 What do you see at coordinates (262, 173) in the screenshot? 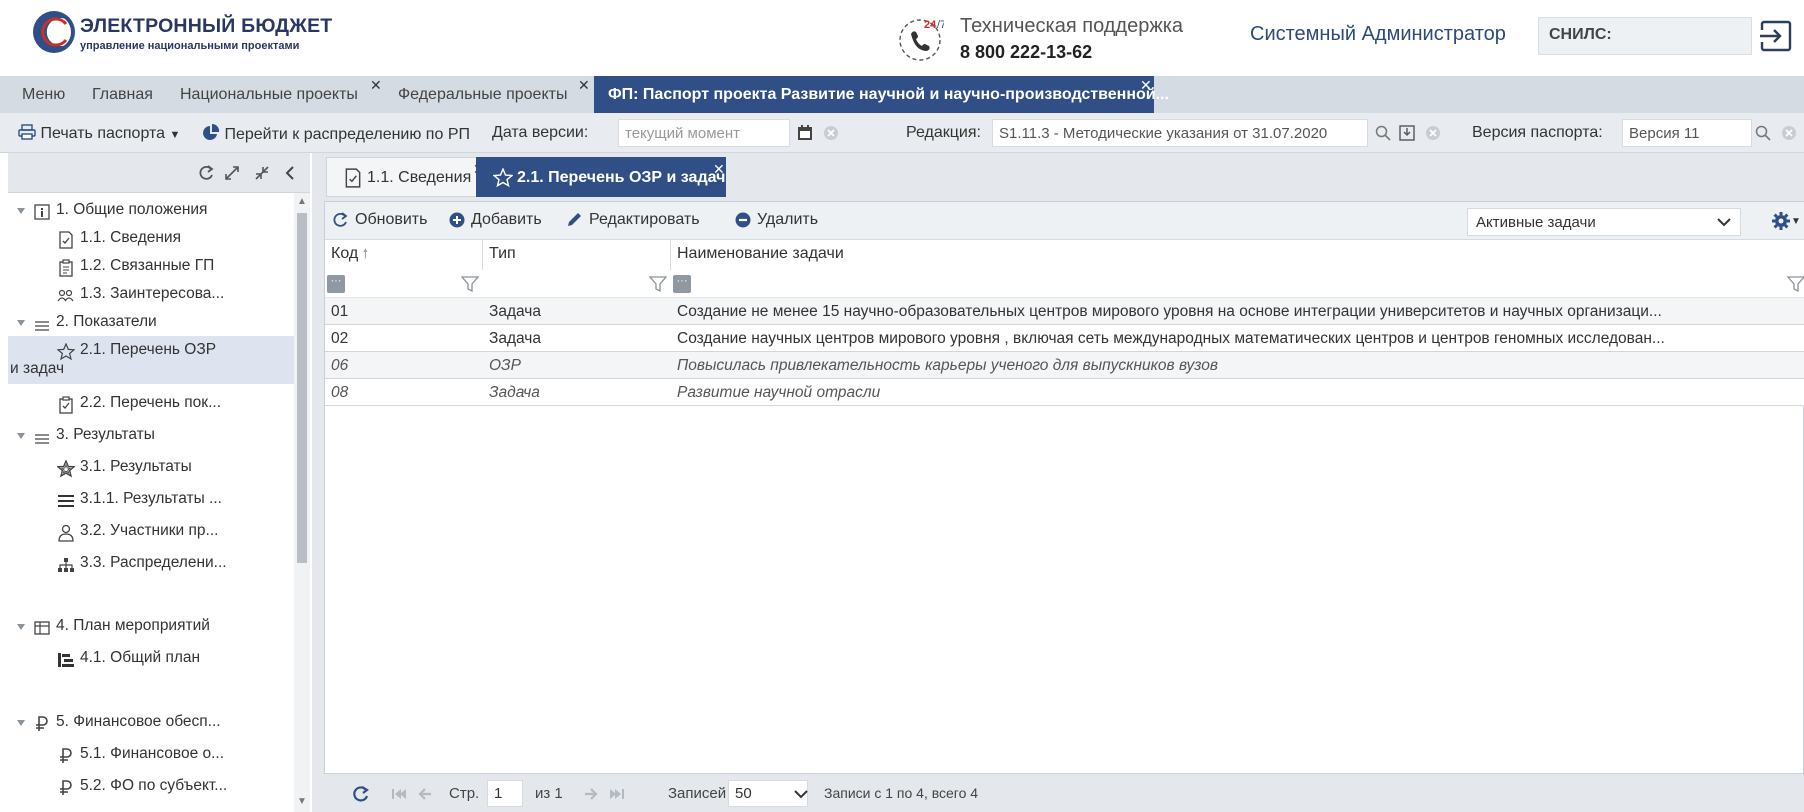
I see `collapse-icon` at bounding box center [262, 173].